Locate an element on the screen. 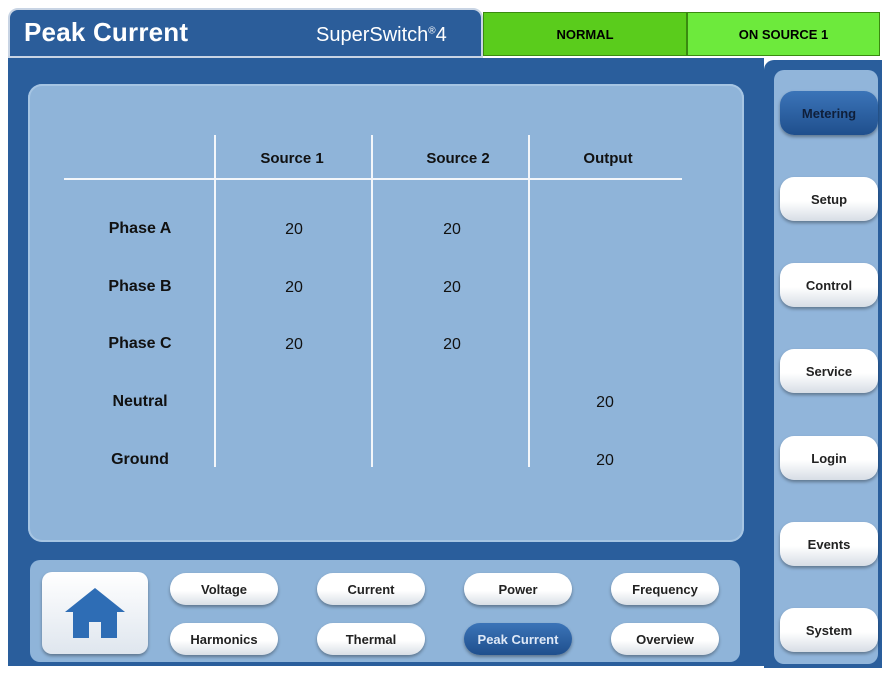  nav-thermal-button: Thermal is located at coordinates (371, 639).